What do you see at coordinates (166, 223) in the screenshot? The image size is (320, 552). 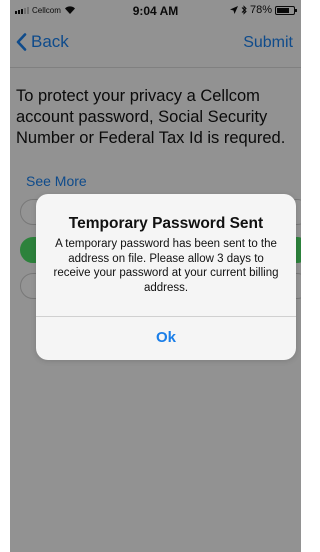 I see `alert-title: Temporary Password Sent` at bounding box center [166, 223].